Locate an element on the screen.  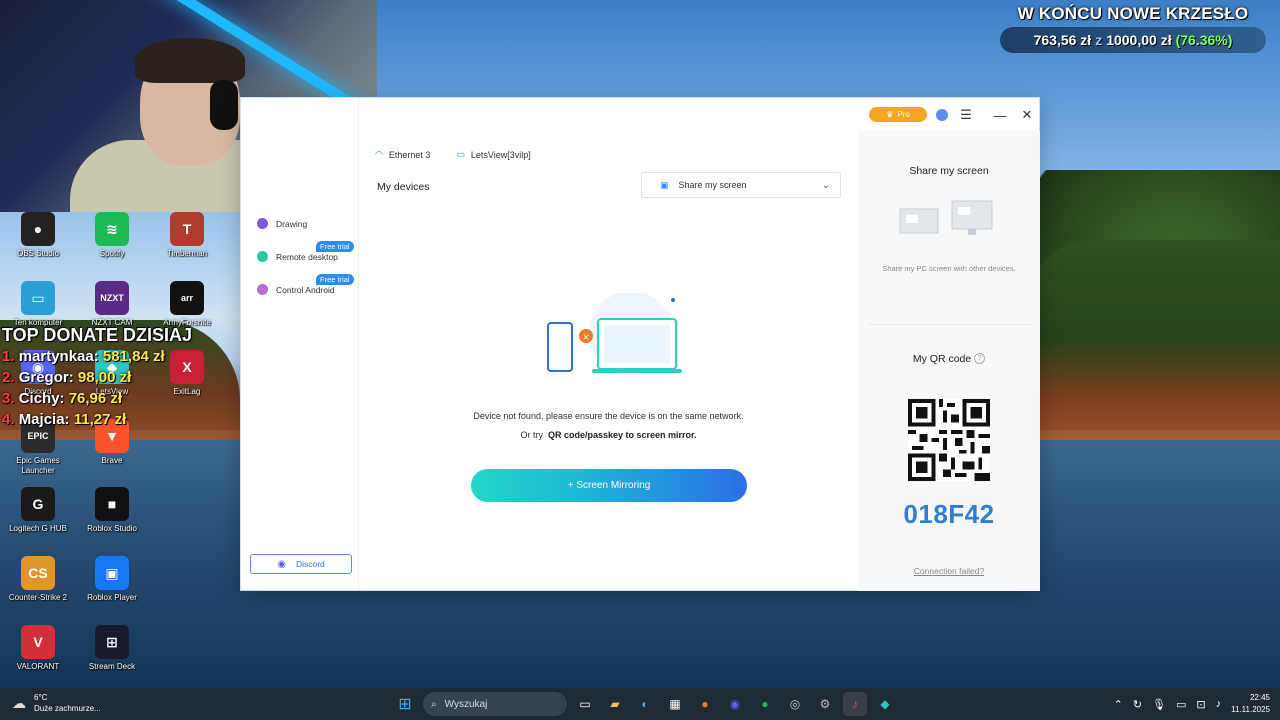
store-icon: ▦ is located at coordinates (675, 704).